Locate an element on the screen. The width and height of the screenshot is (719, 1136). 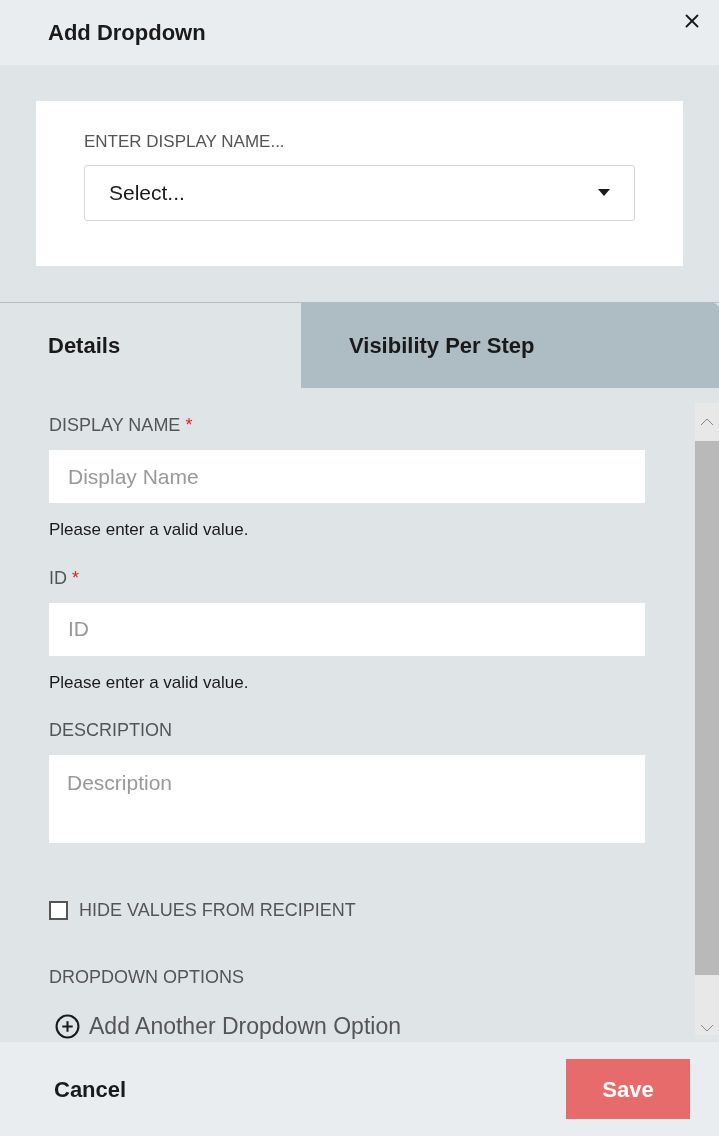
chevron-down-icon is located at coordinates (707, 1028).